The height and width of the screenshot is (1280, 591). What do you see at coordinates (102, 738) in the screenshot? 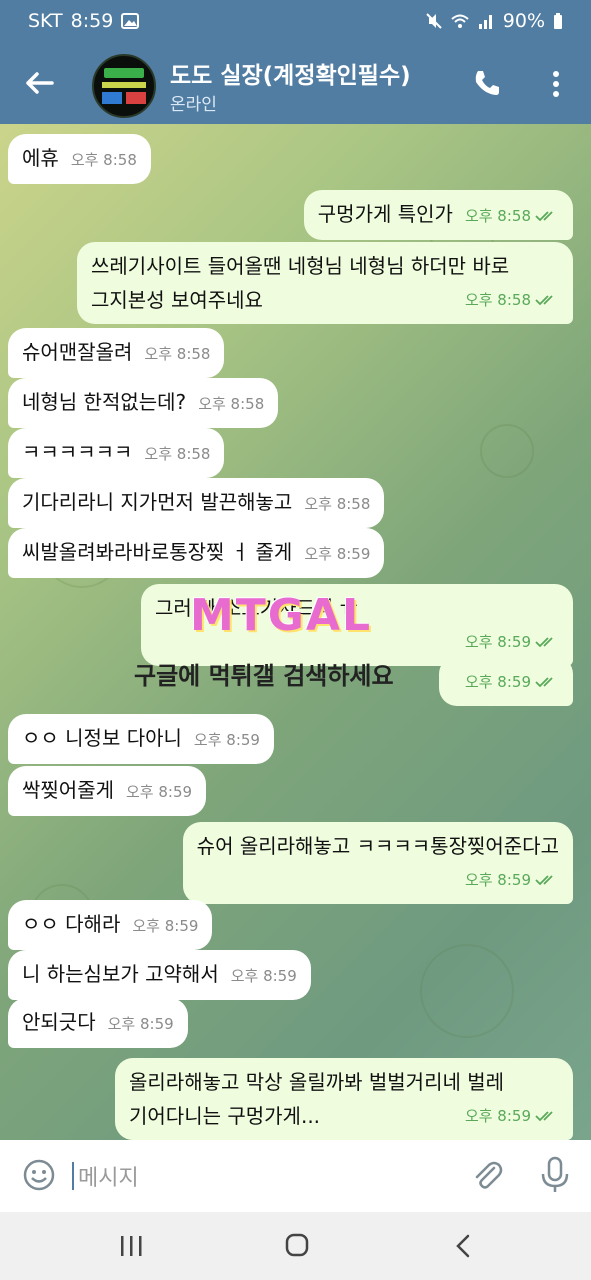
I see `message-text: ㅇㅇ 니정보 다아니` at bounding box center [102, 738].